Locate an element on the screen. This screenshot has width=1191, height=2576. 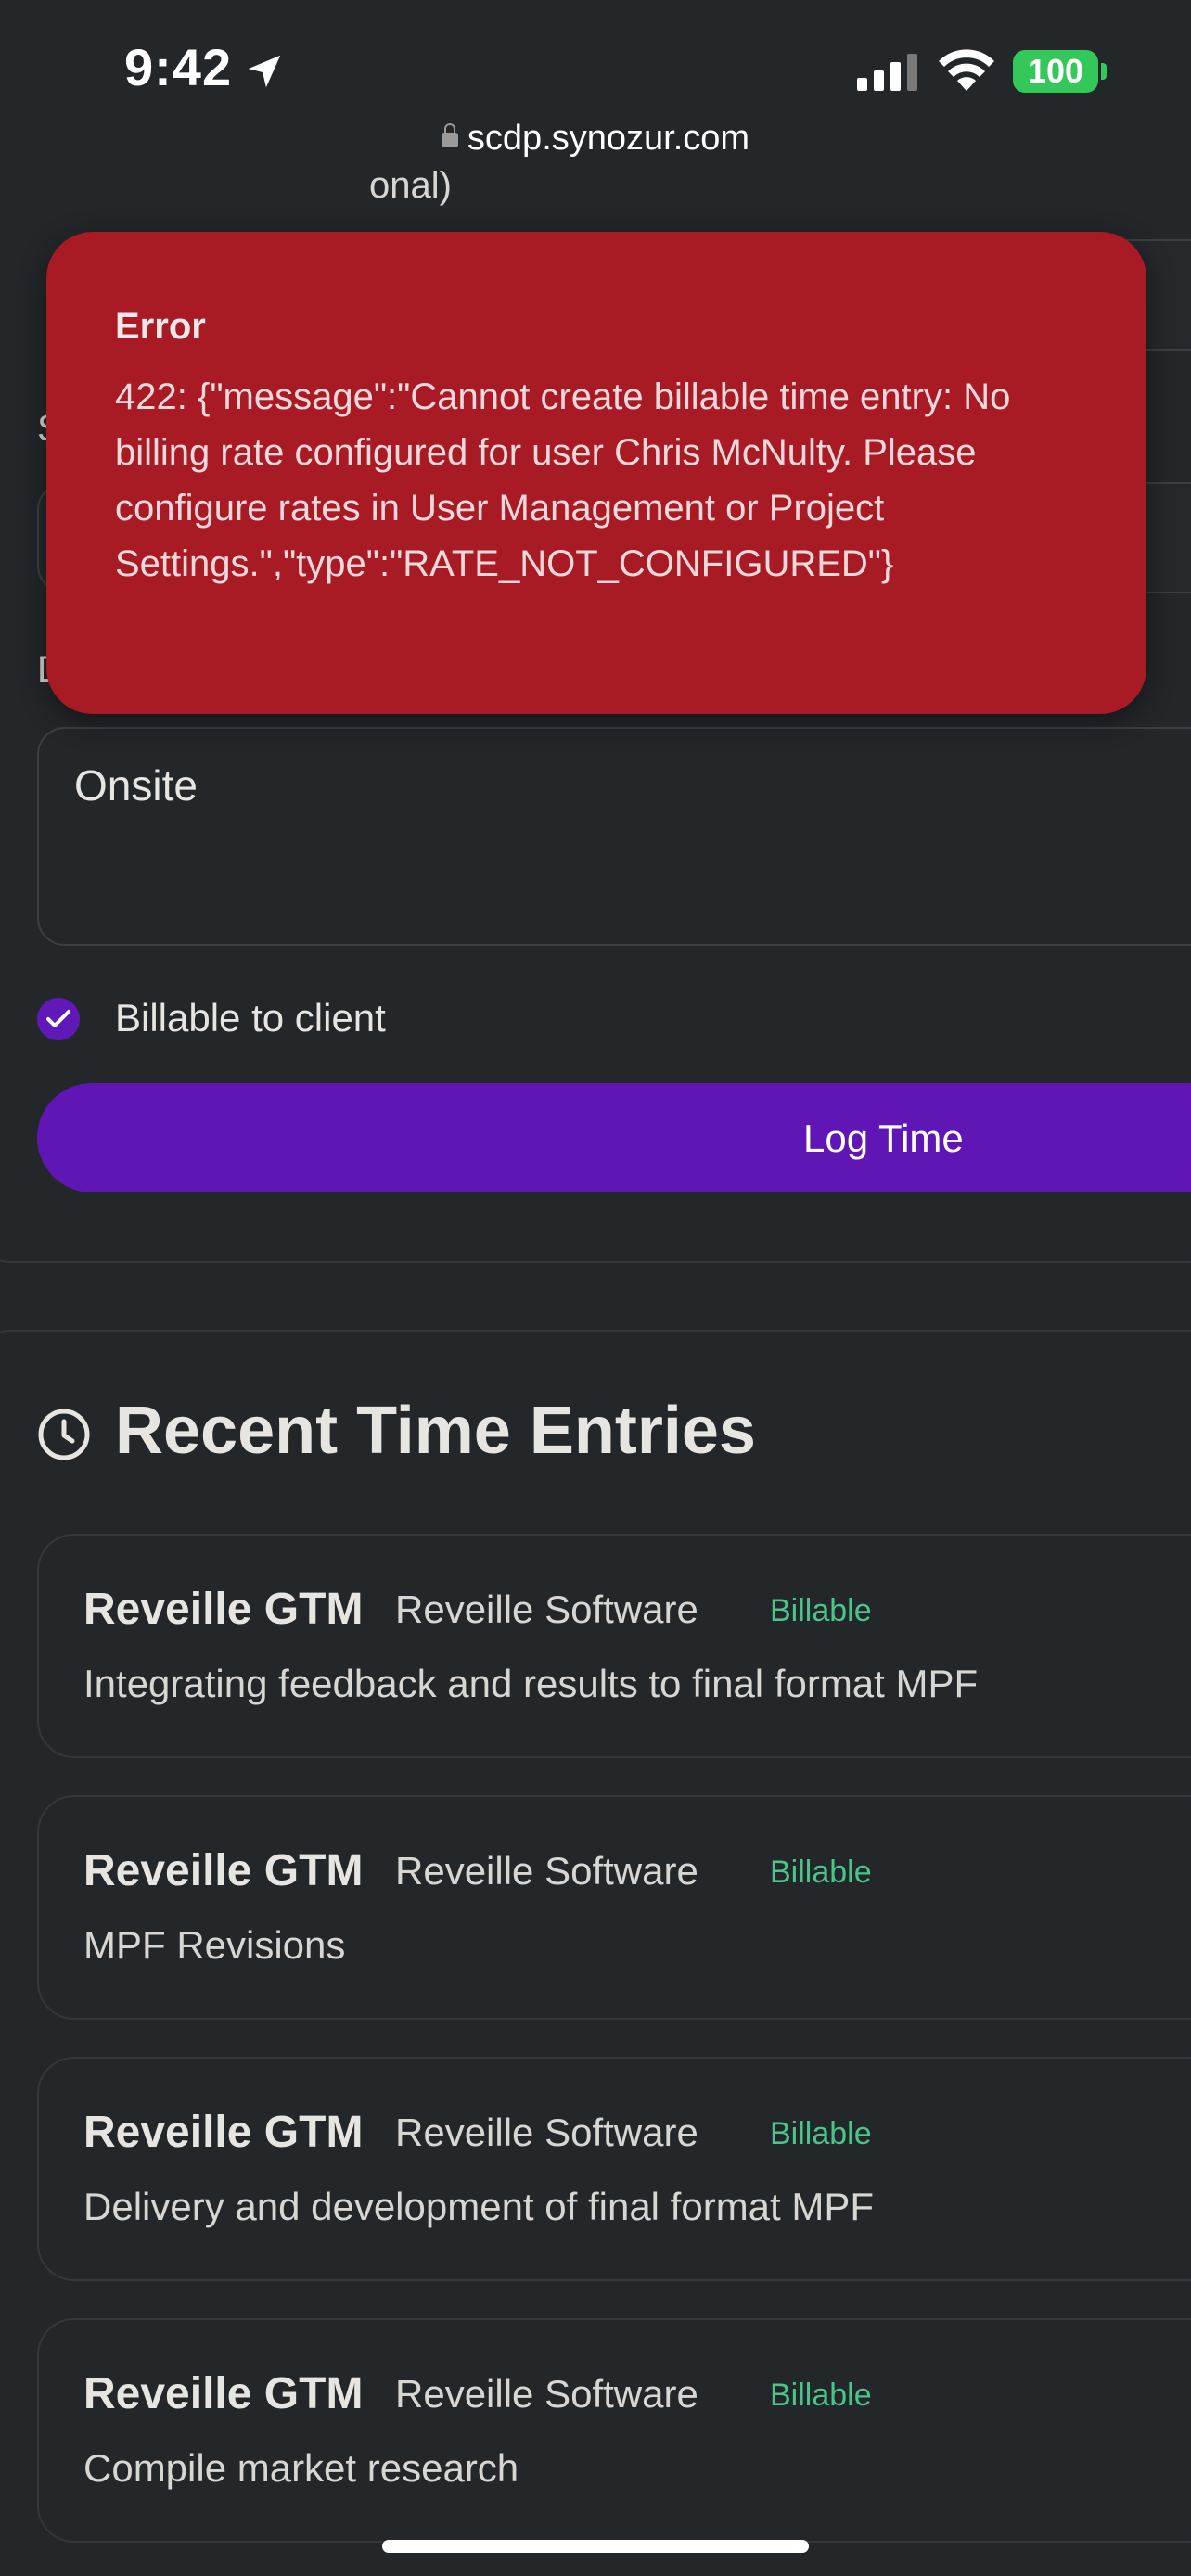
battery-nub is located at coordinates (1104, 71).